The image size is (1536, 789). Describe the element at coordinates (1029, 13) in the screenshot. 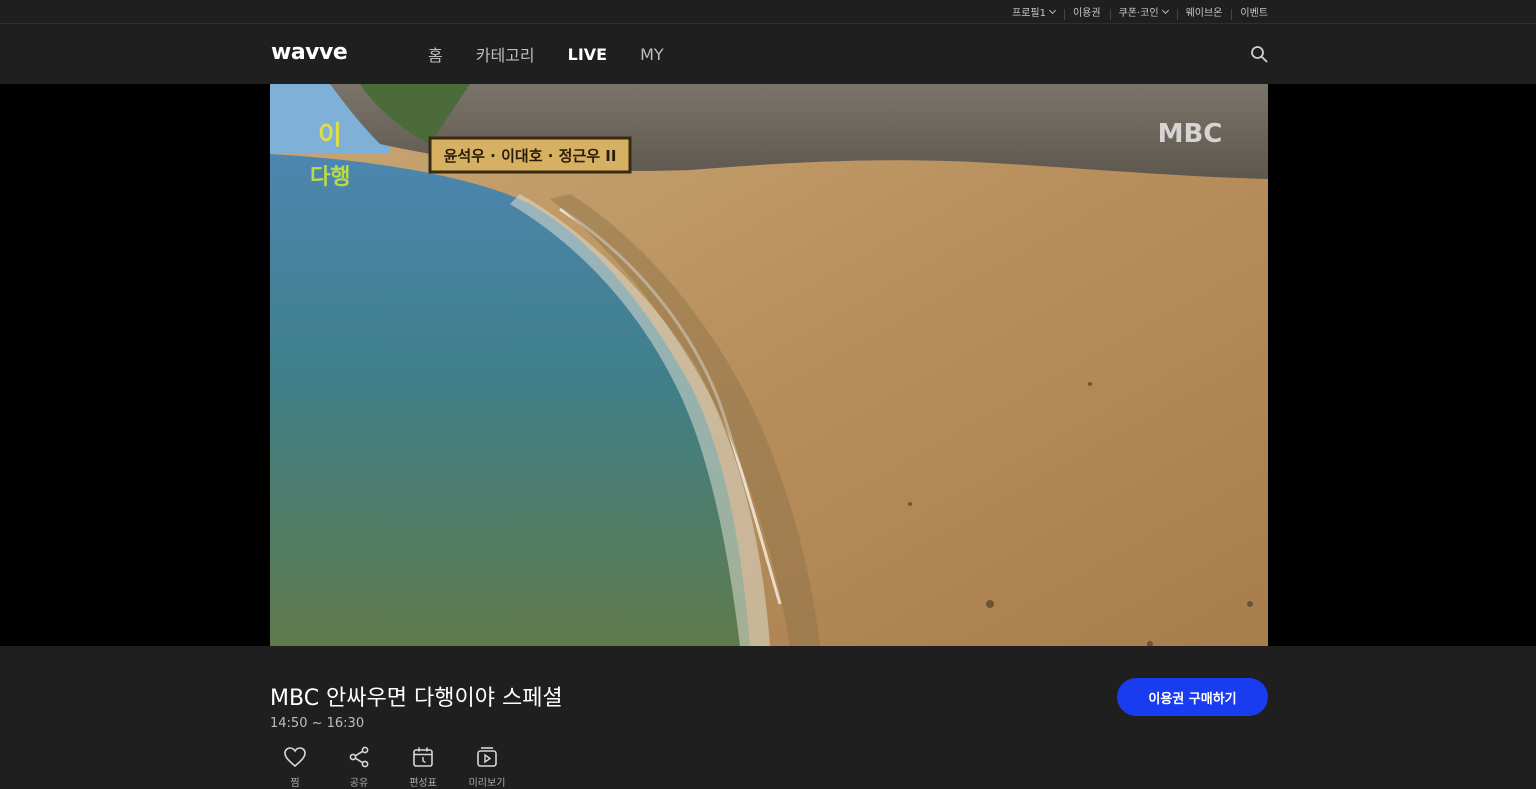

I see `util-profile-label: 프로필1` at that location.